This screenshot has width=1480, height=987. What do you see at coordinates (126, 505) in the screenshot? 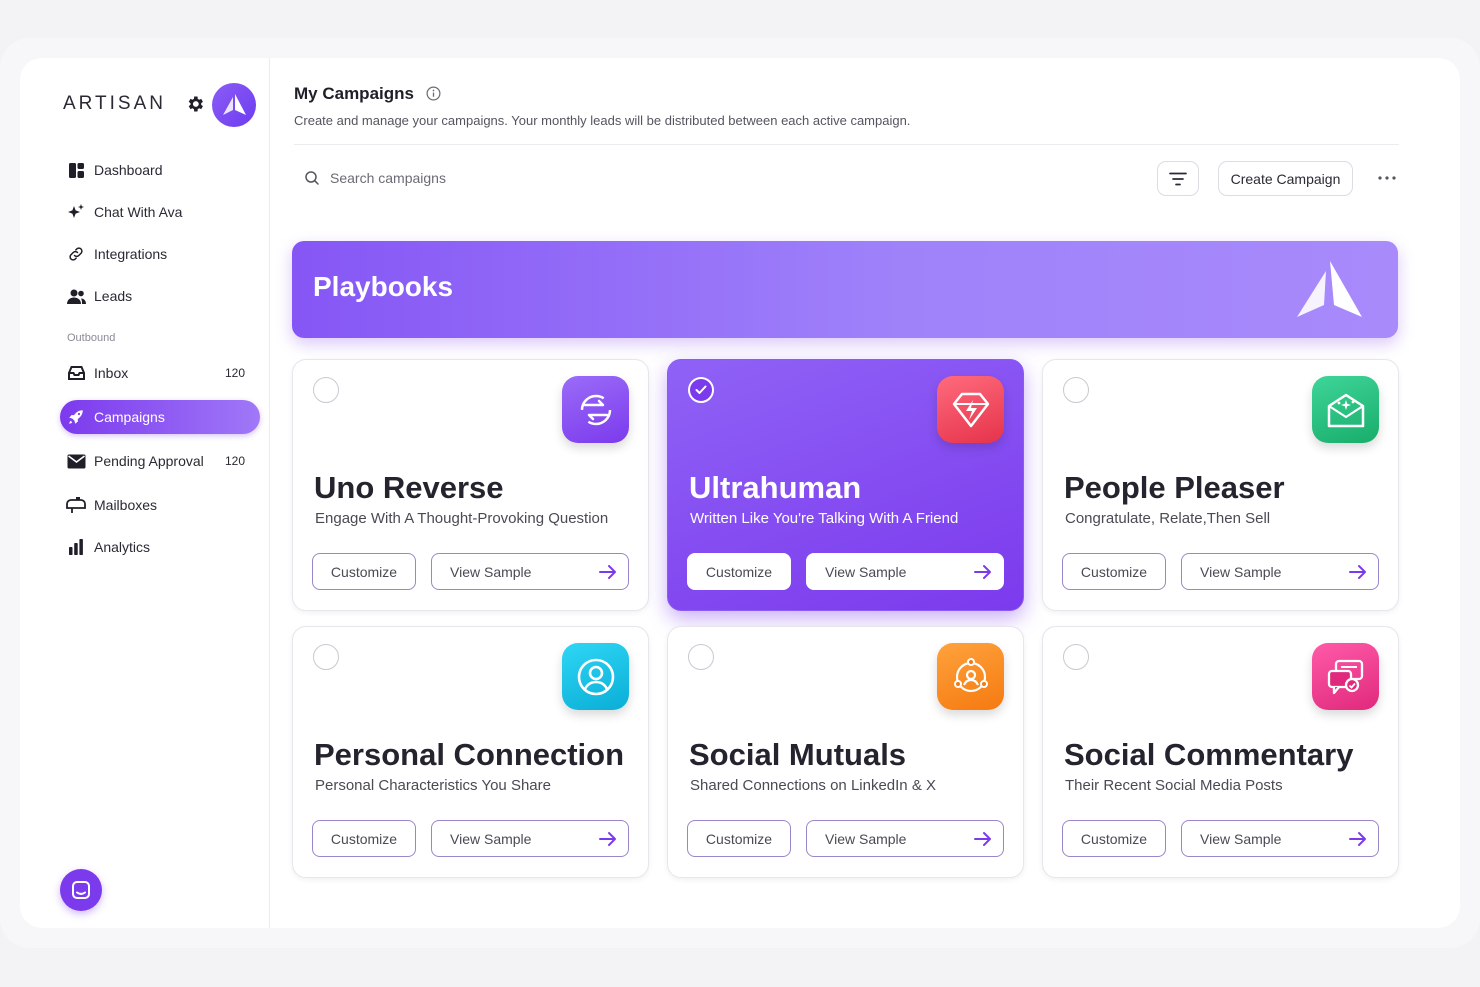
I see `sidebar-item-label: Mailboxes` at bounding box center [126, 505].